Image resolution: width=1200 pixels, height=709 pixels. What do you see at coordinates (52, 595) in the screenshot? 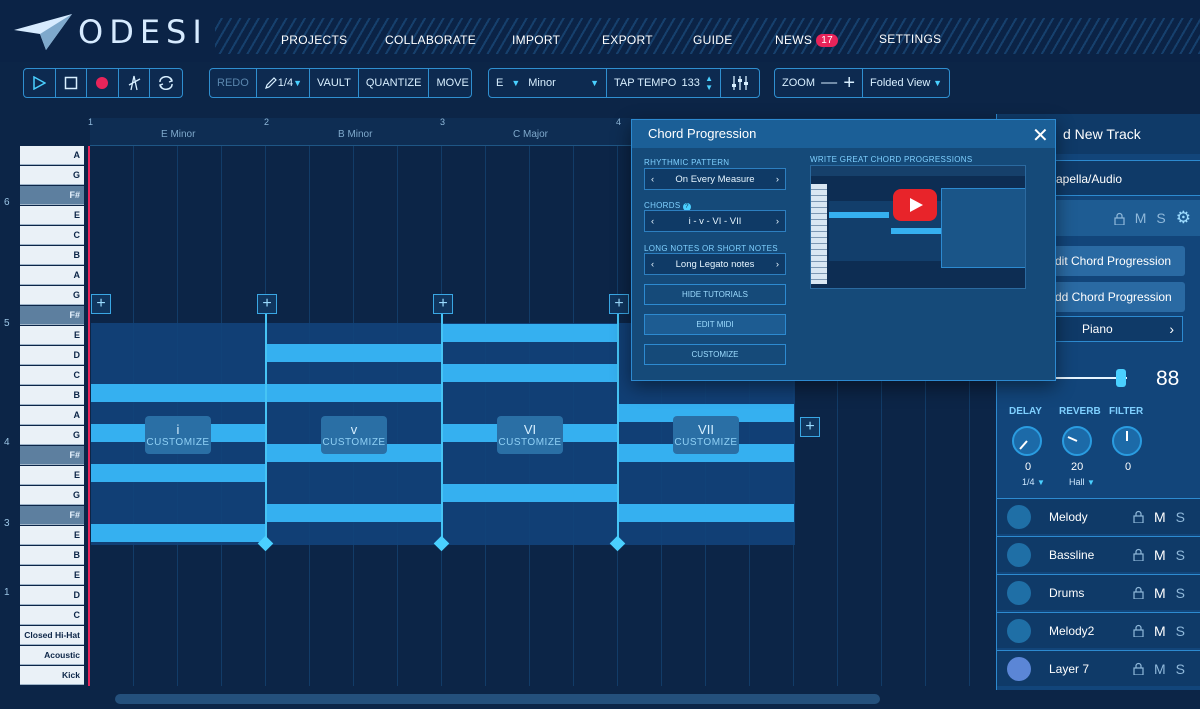
I see `piano-key: D` at bounding box center [52, 595].